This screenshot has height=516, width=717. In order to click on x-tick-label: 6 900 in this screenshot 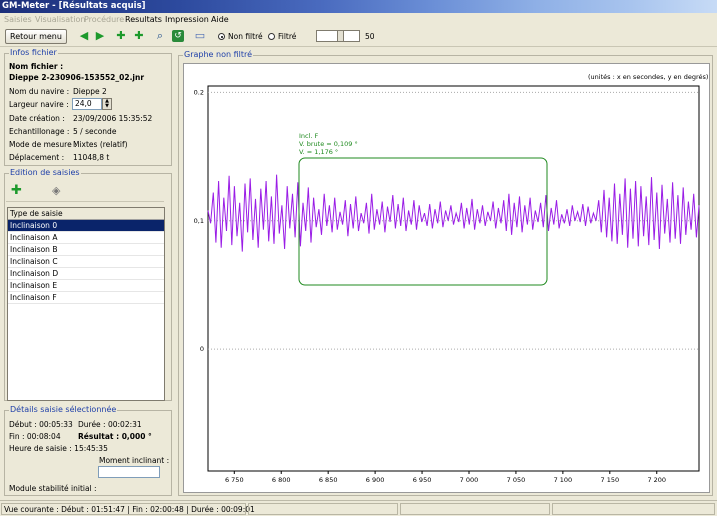, I will do `click(375, 480)`.